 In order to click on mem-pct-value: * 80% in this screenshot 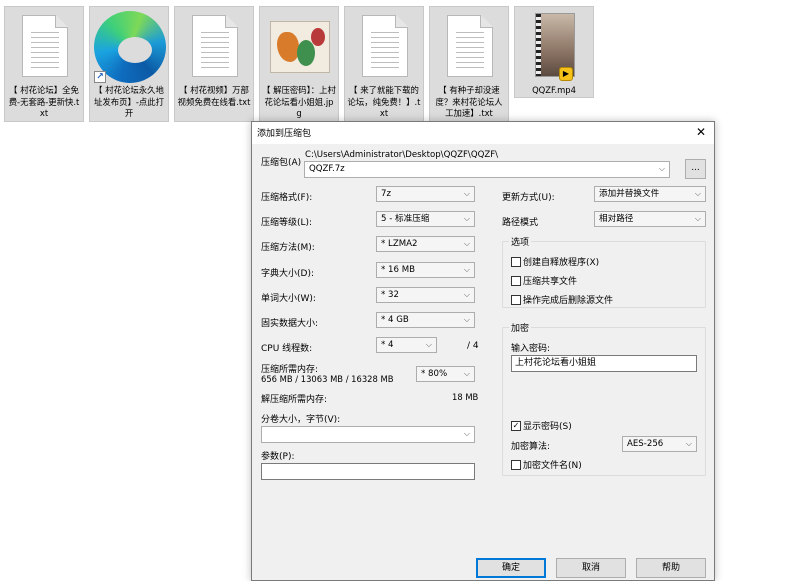, I will do `click(434, 374)`.